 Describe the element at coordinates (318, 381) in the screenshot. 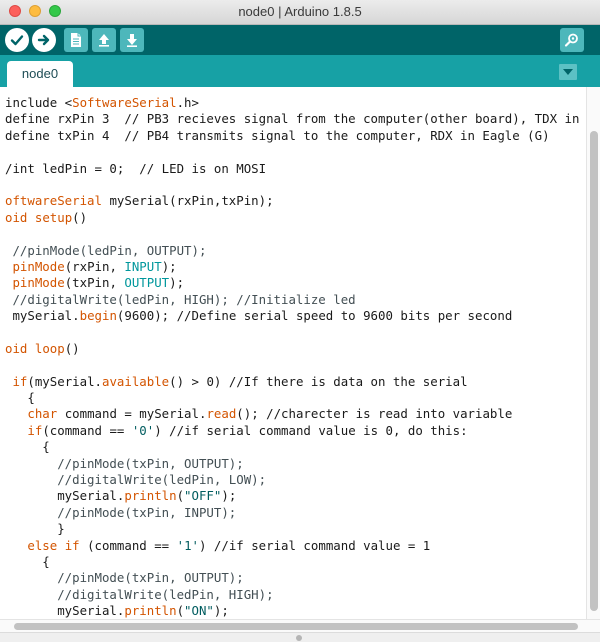

I see `code-token: () > 0) //If there is data on the serial` at that location.